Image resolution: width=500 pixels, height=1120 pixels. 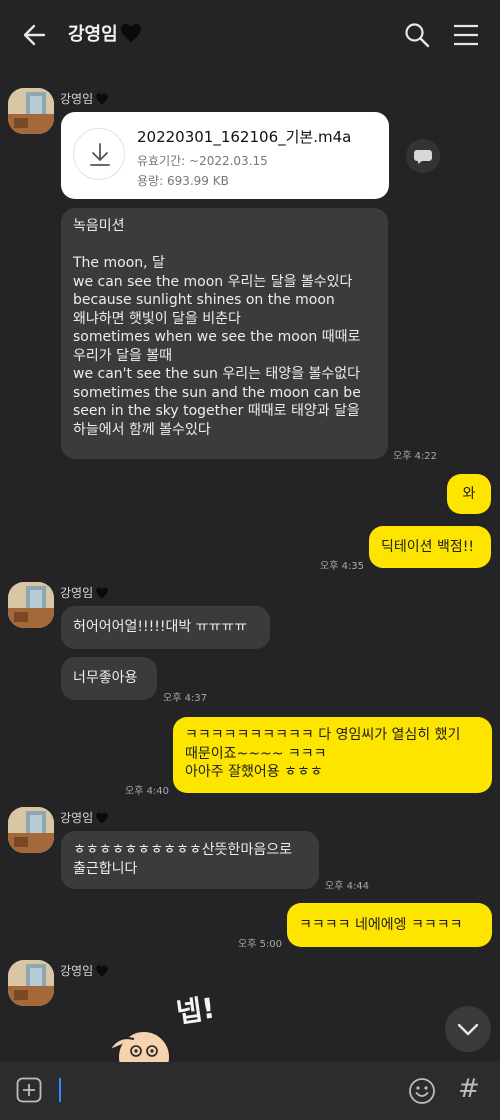 I want to click on message-time: 오후 5:00, so click(x=260, y=944).